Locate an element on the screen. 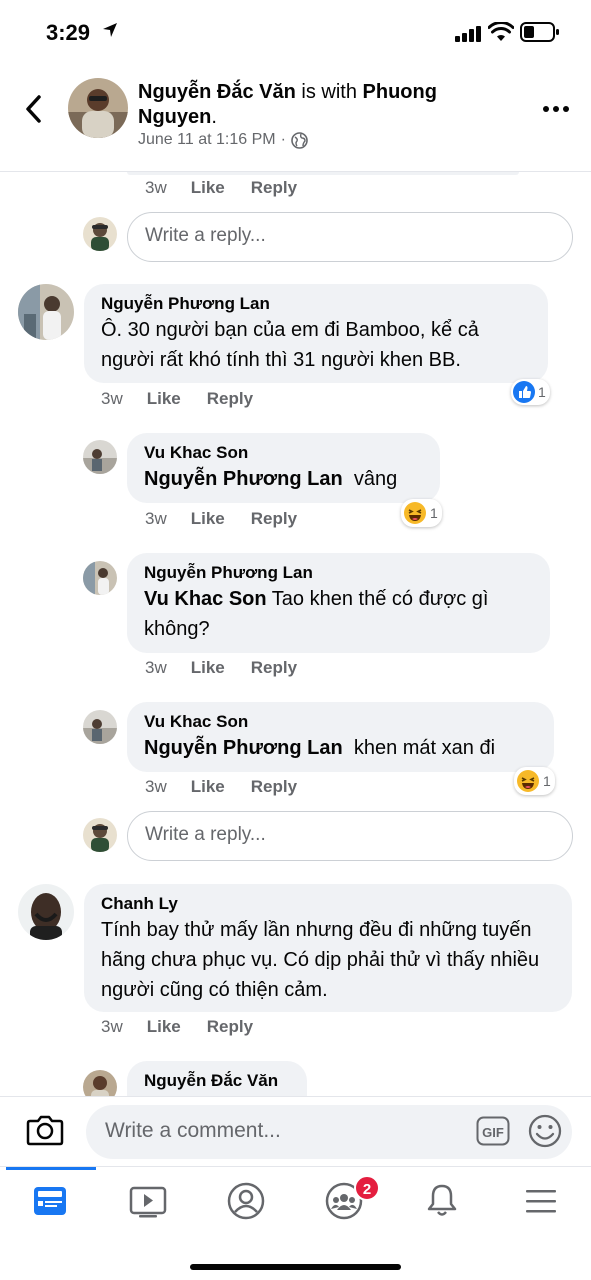 This screenshot has width=591, height=1280. cellular-signal-icon is located at coordinates (468, 34).